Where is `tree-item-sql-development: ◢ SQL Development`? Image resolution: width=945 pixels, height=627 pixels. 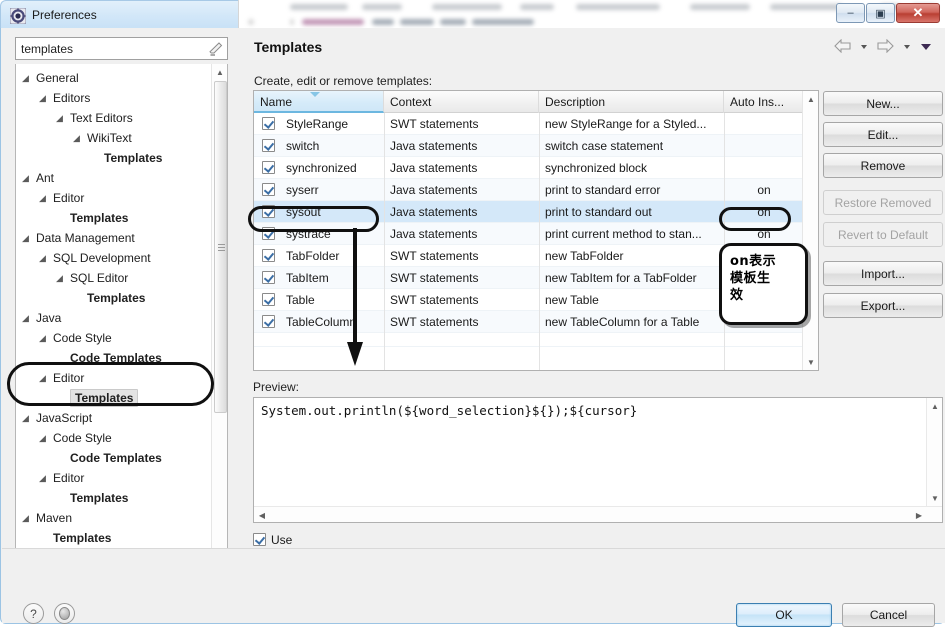
tree-item-sql-development: ◢ SQL Development is located at coordinates (114, 258).